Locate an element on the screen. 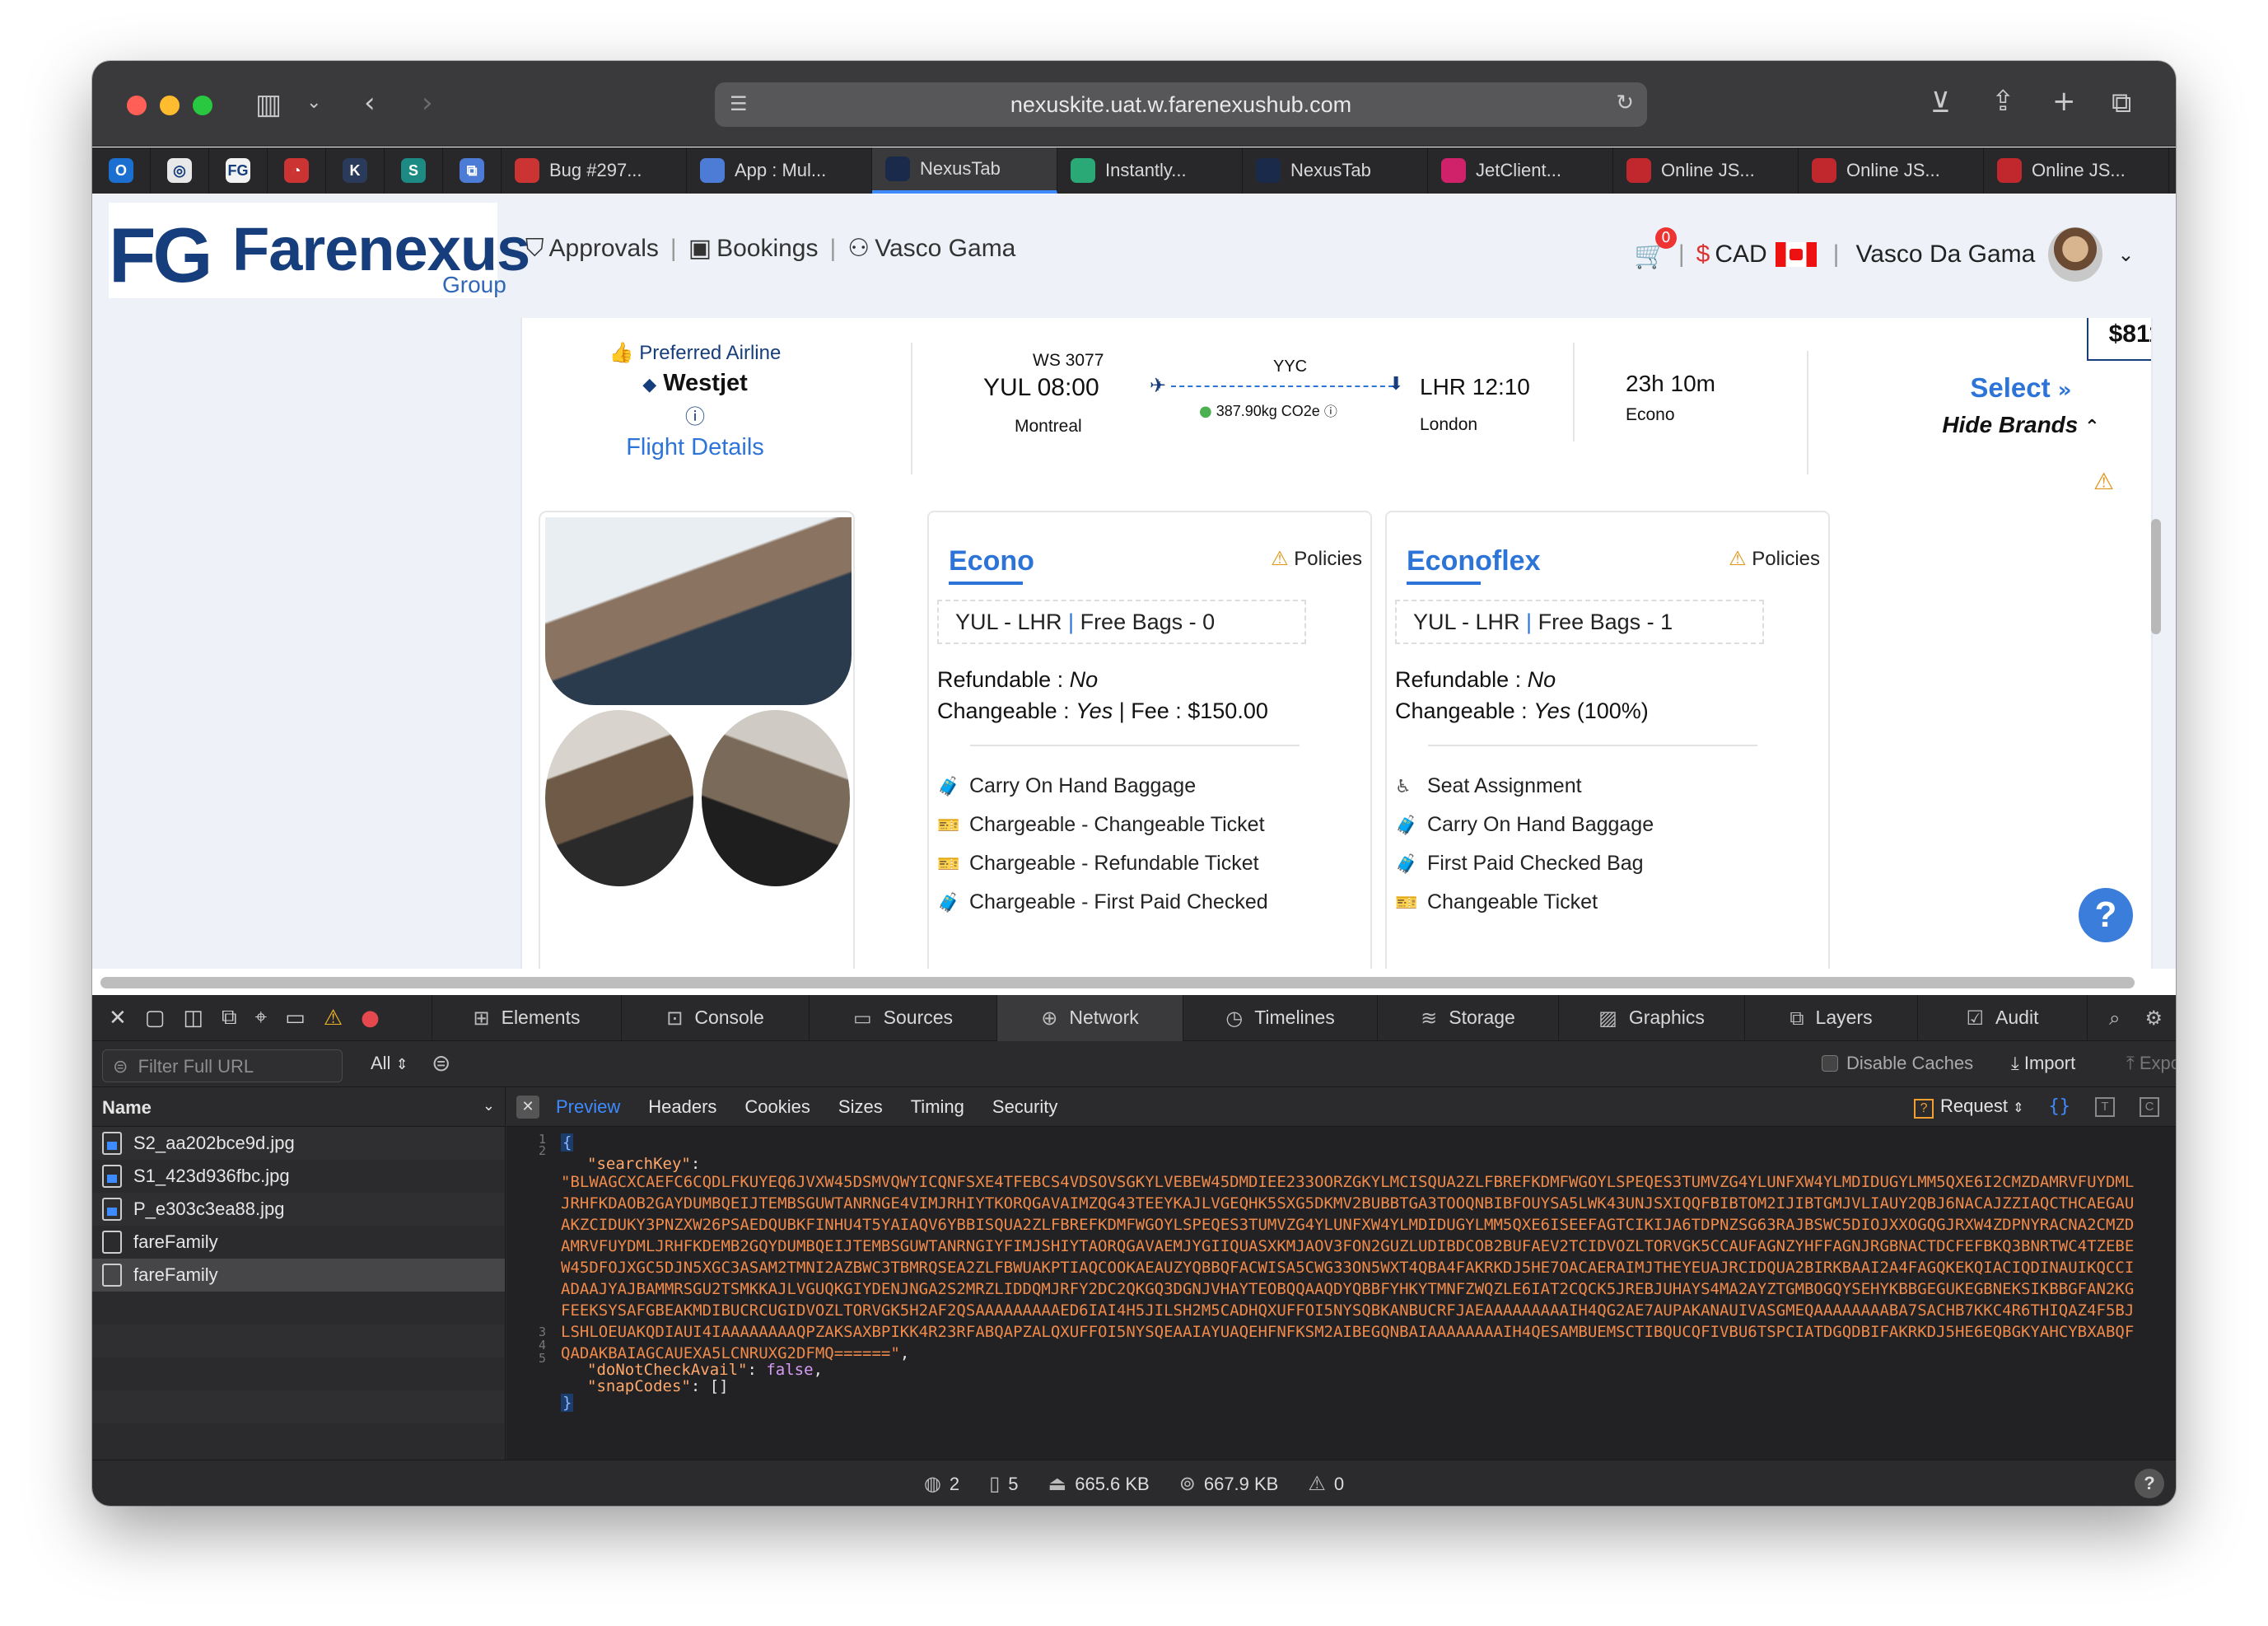 This screenshot has height=1626, width=2268. pinned-tab: K is located at coordinates (355, 170).